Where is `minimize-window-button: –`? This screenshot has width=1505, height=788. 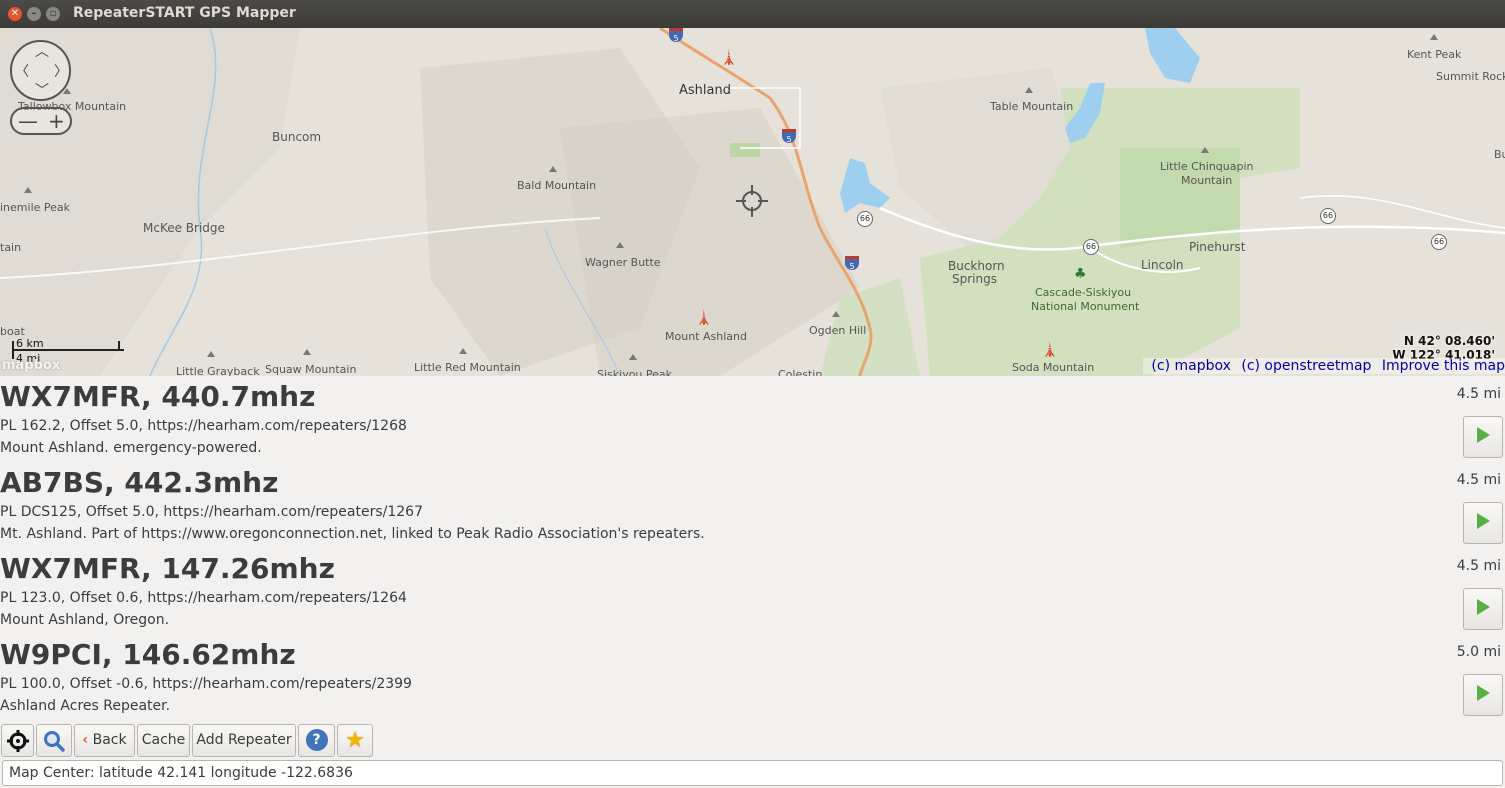 minimize-window-button: – is located at coordinates (34, 14).